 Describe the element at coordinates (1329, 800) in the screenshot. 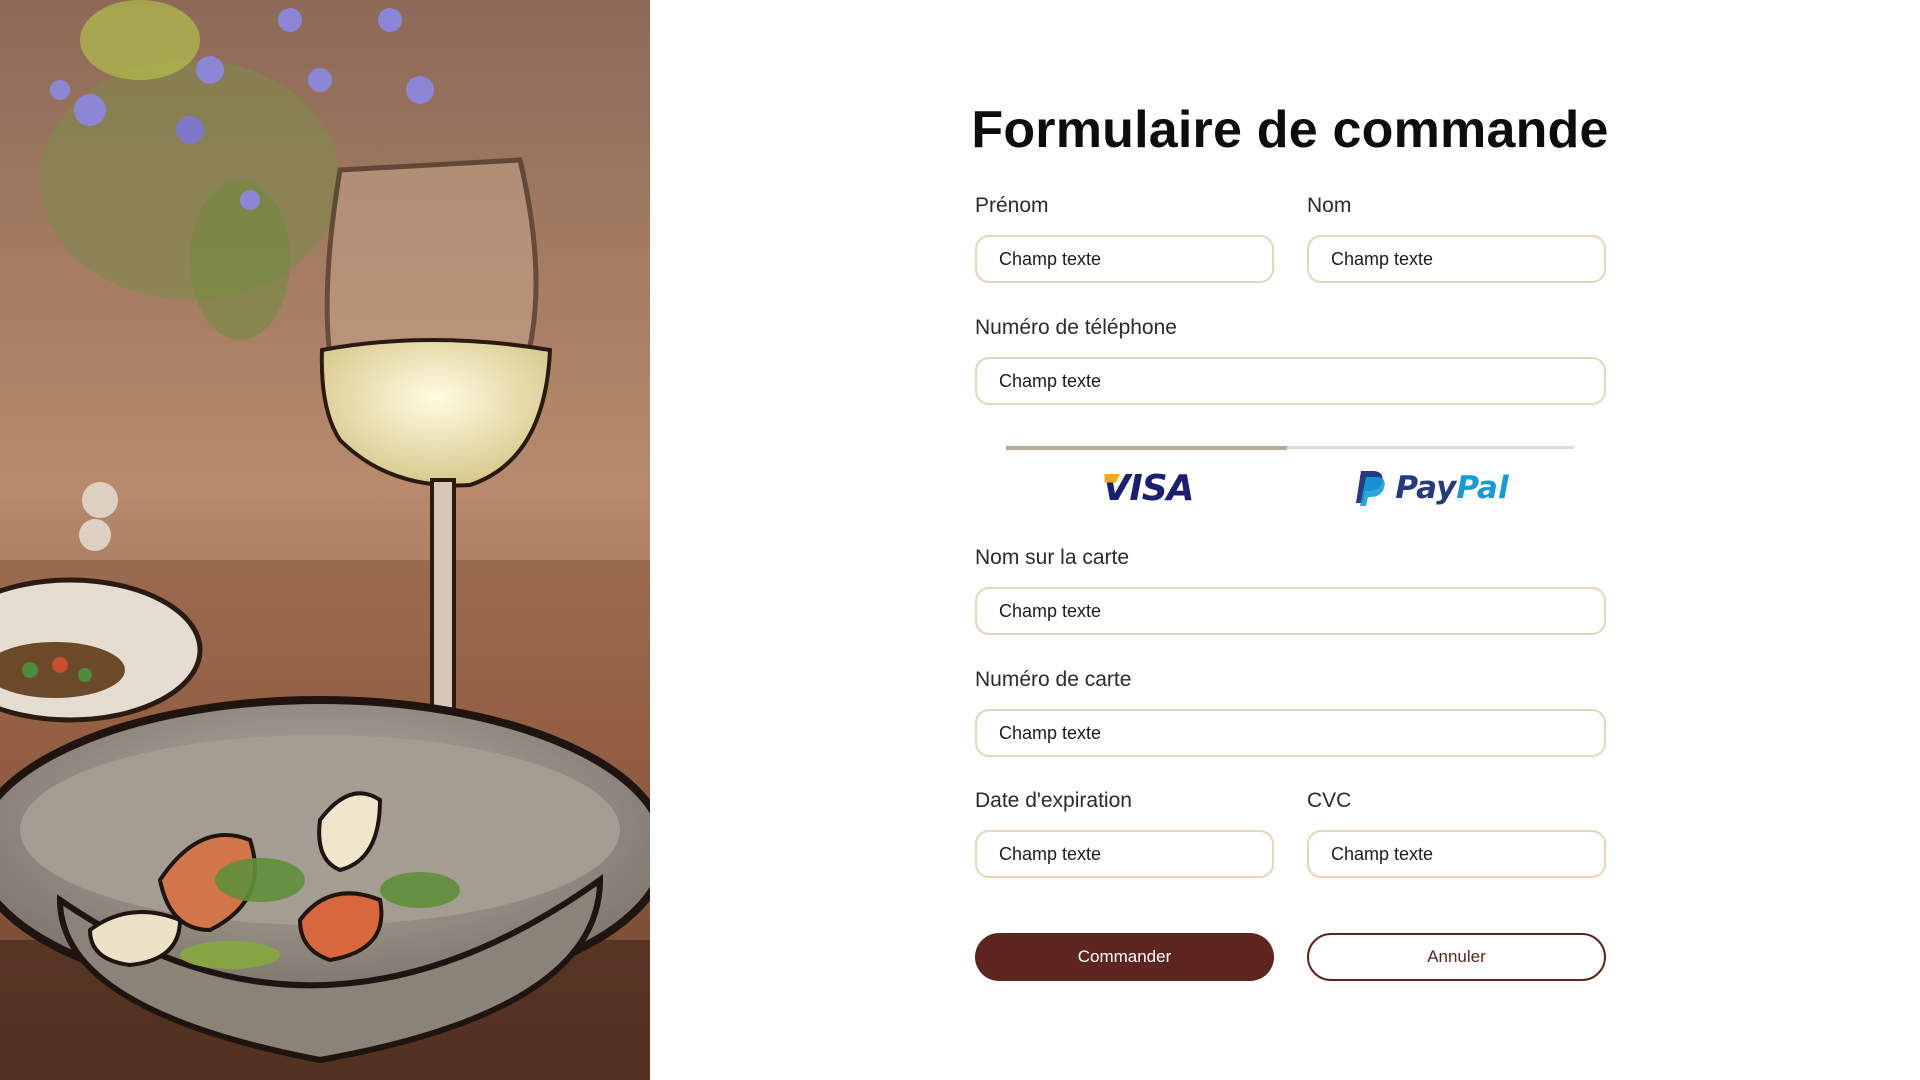

I see `cvc-label: CVC` at that location.